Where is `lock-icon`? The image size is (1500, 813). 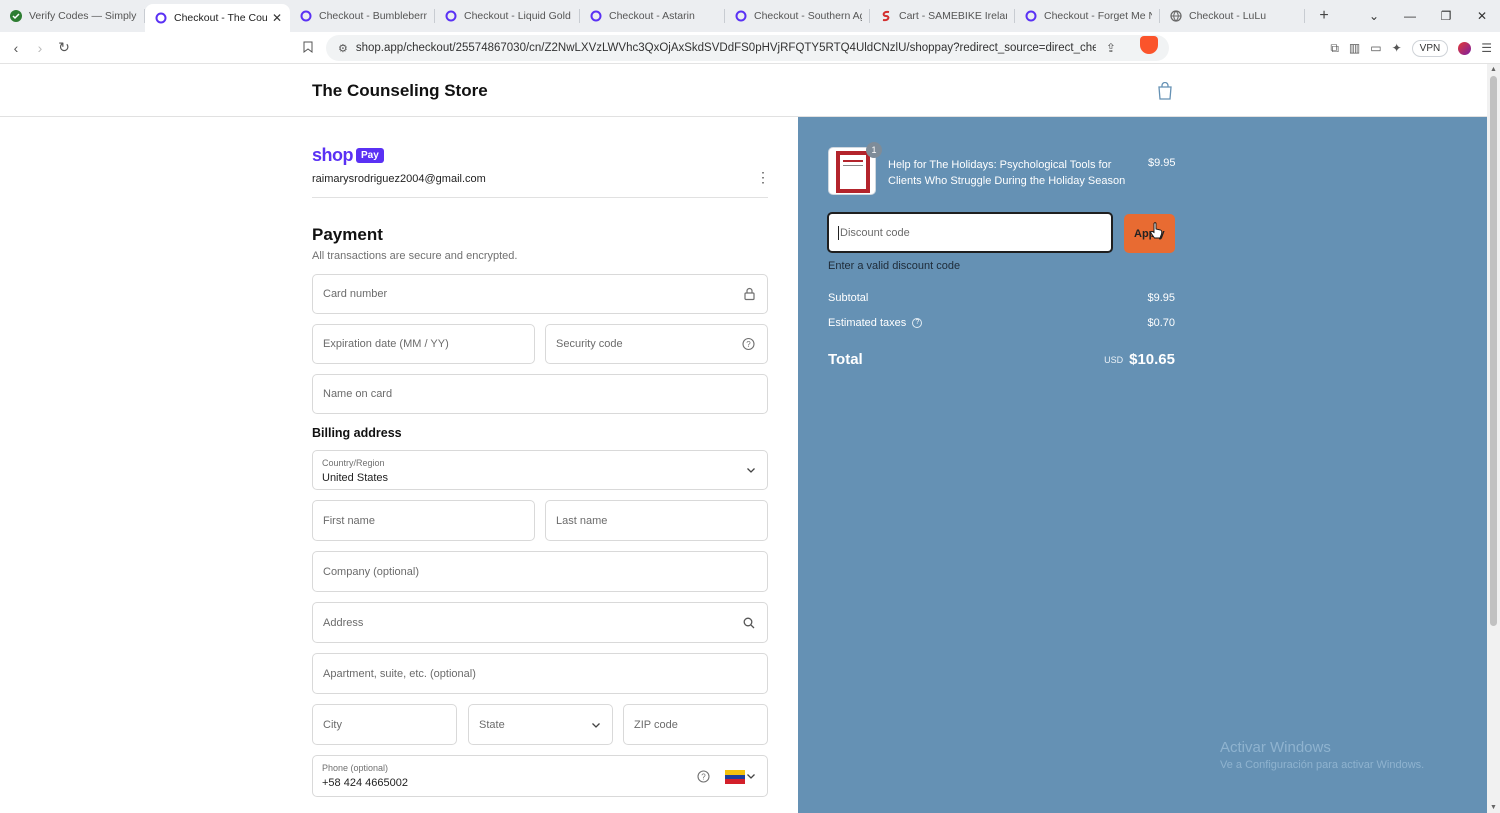 lock-icon is located at coordinates (749, 294).